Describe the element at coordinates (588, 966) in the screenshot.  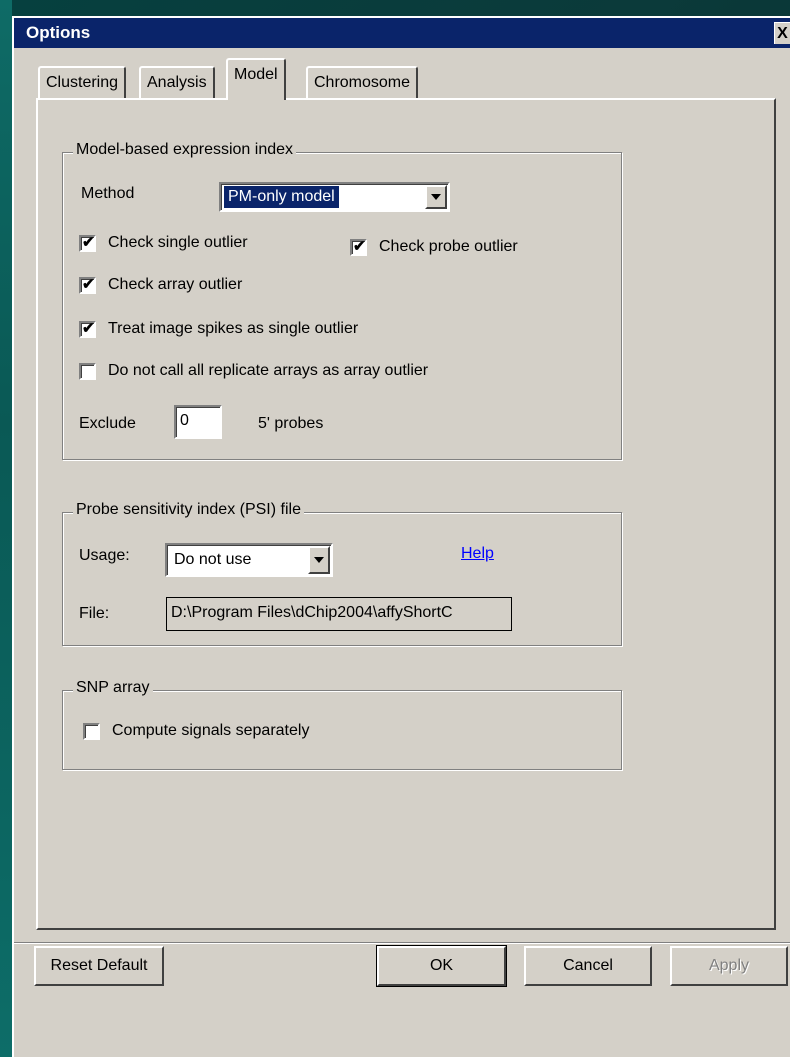
I see `cancel-button: Cancel` at that location.